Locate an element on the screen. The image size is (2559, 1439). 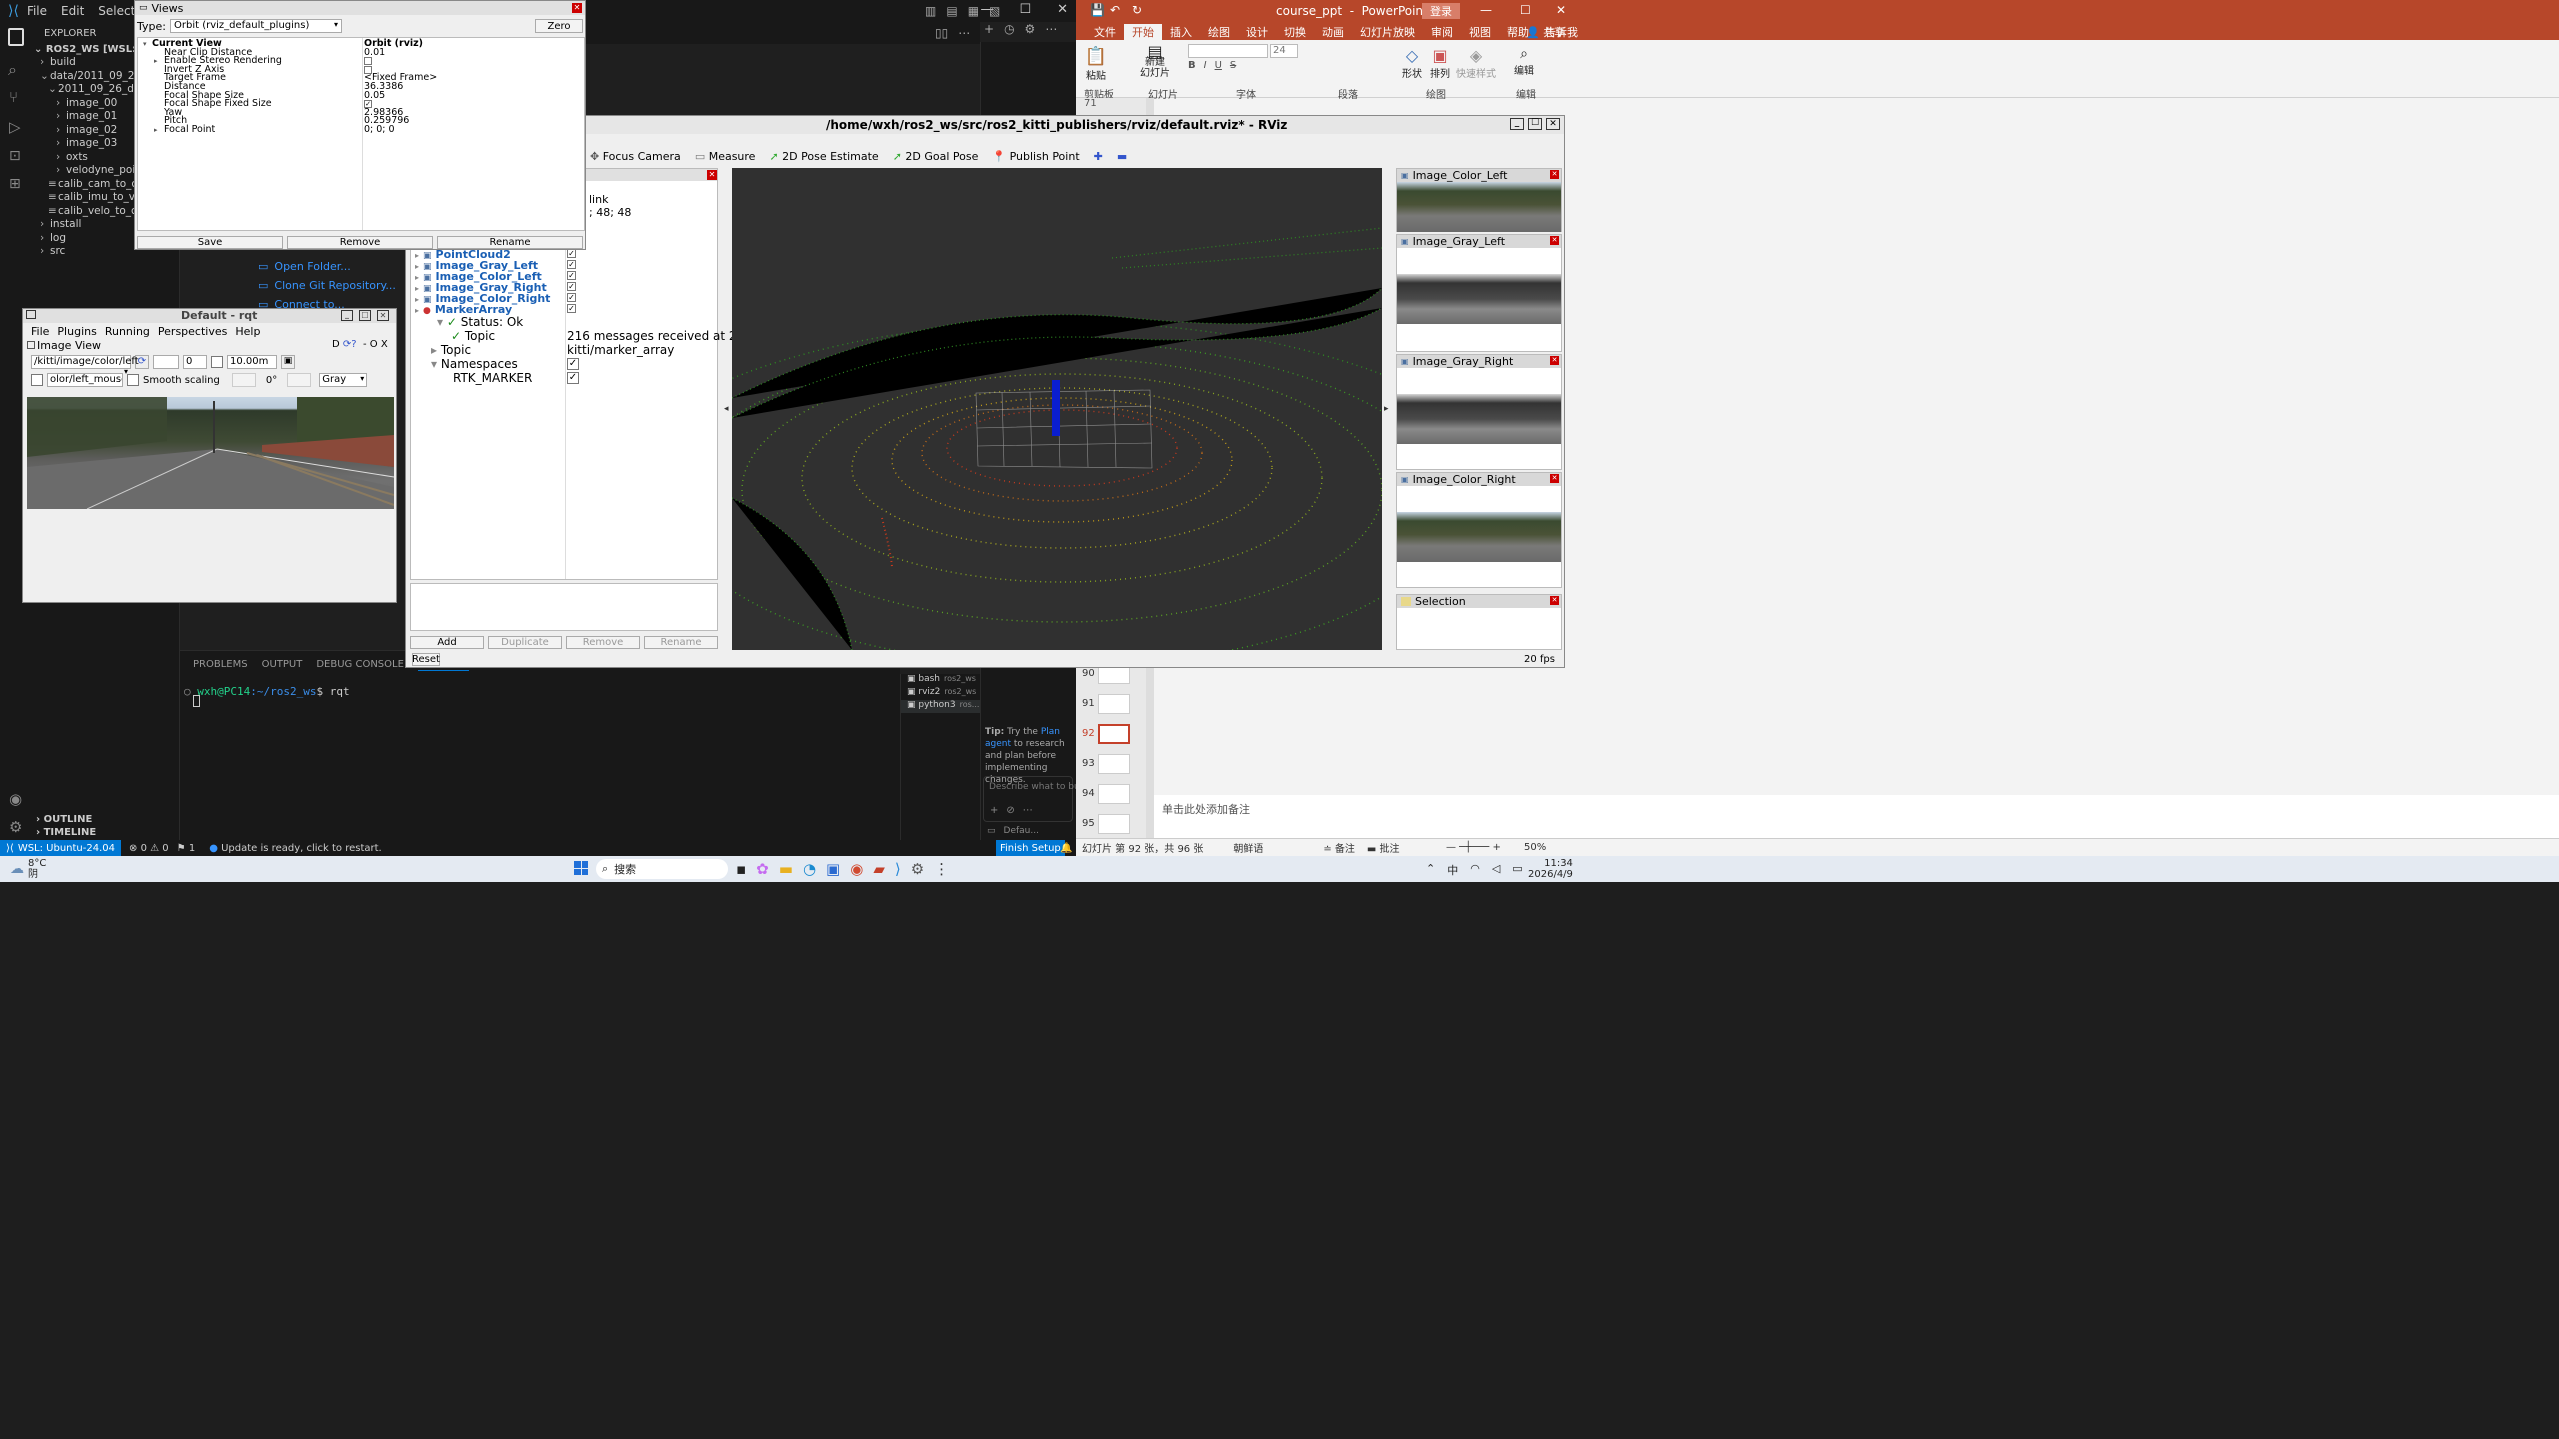
plugin-float-icon: O is located at coordinates (374, 344).